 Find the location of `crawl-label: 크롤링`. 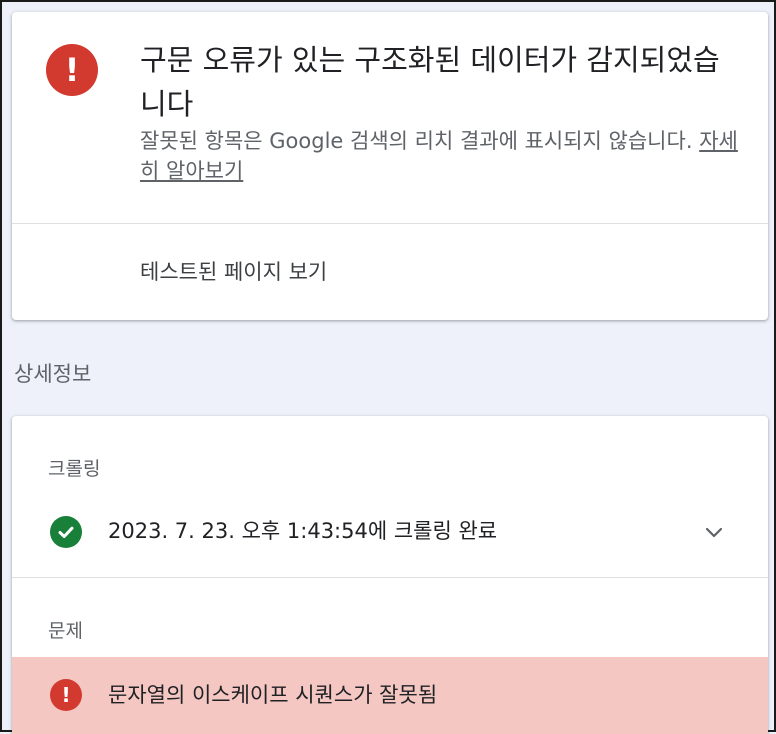

crawl-label: 크롤링 is located at coordinates (74, 469).